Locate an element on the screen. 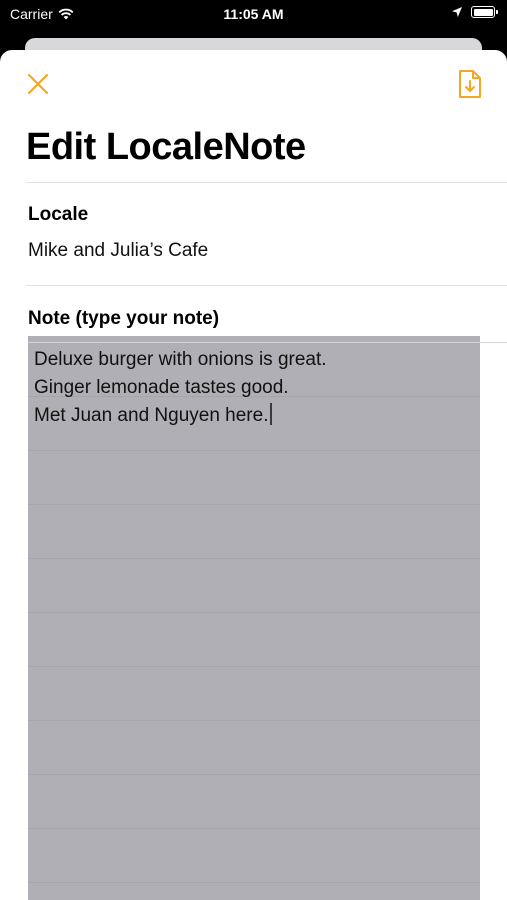 The height and width of the screenshot is (900, 507). document-download-icon is located at coordinates (470, 84).